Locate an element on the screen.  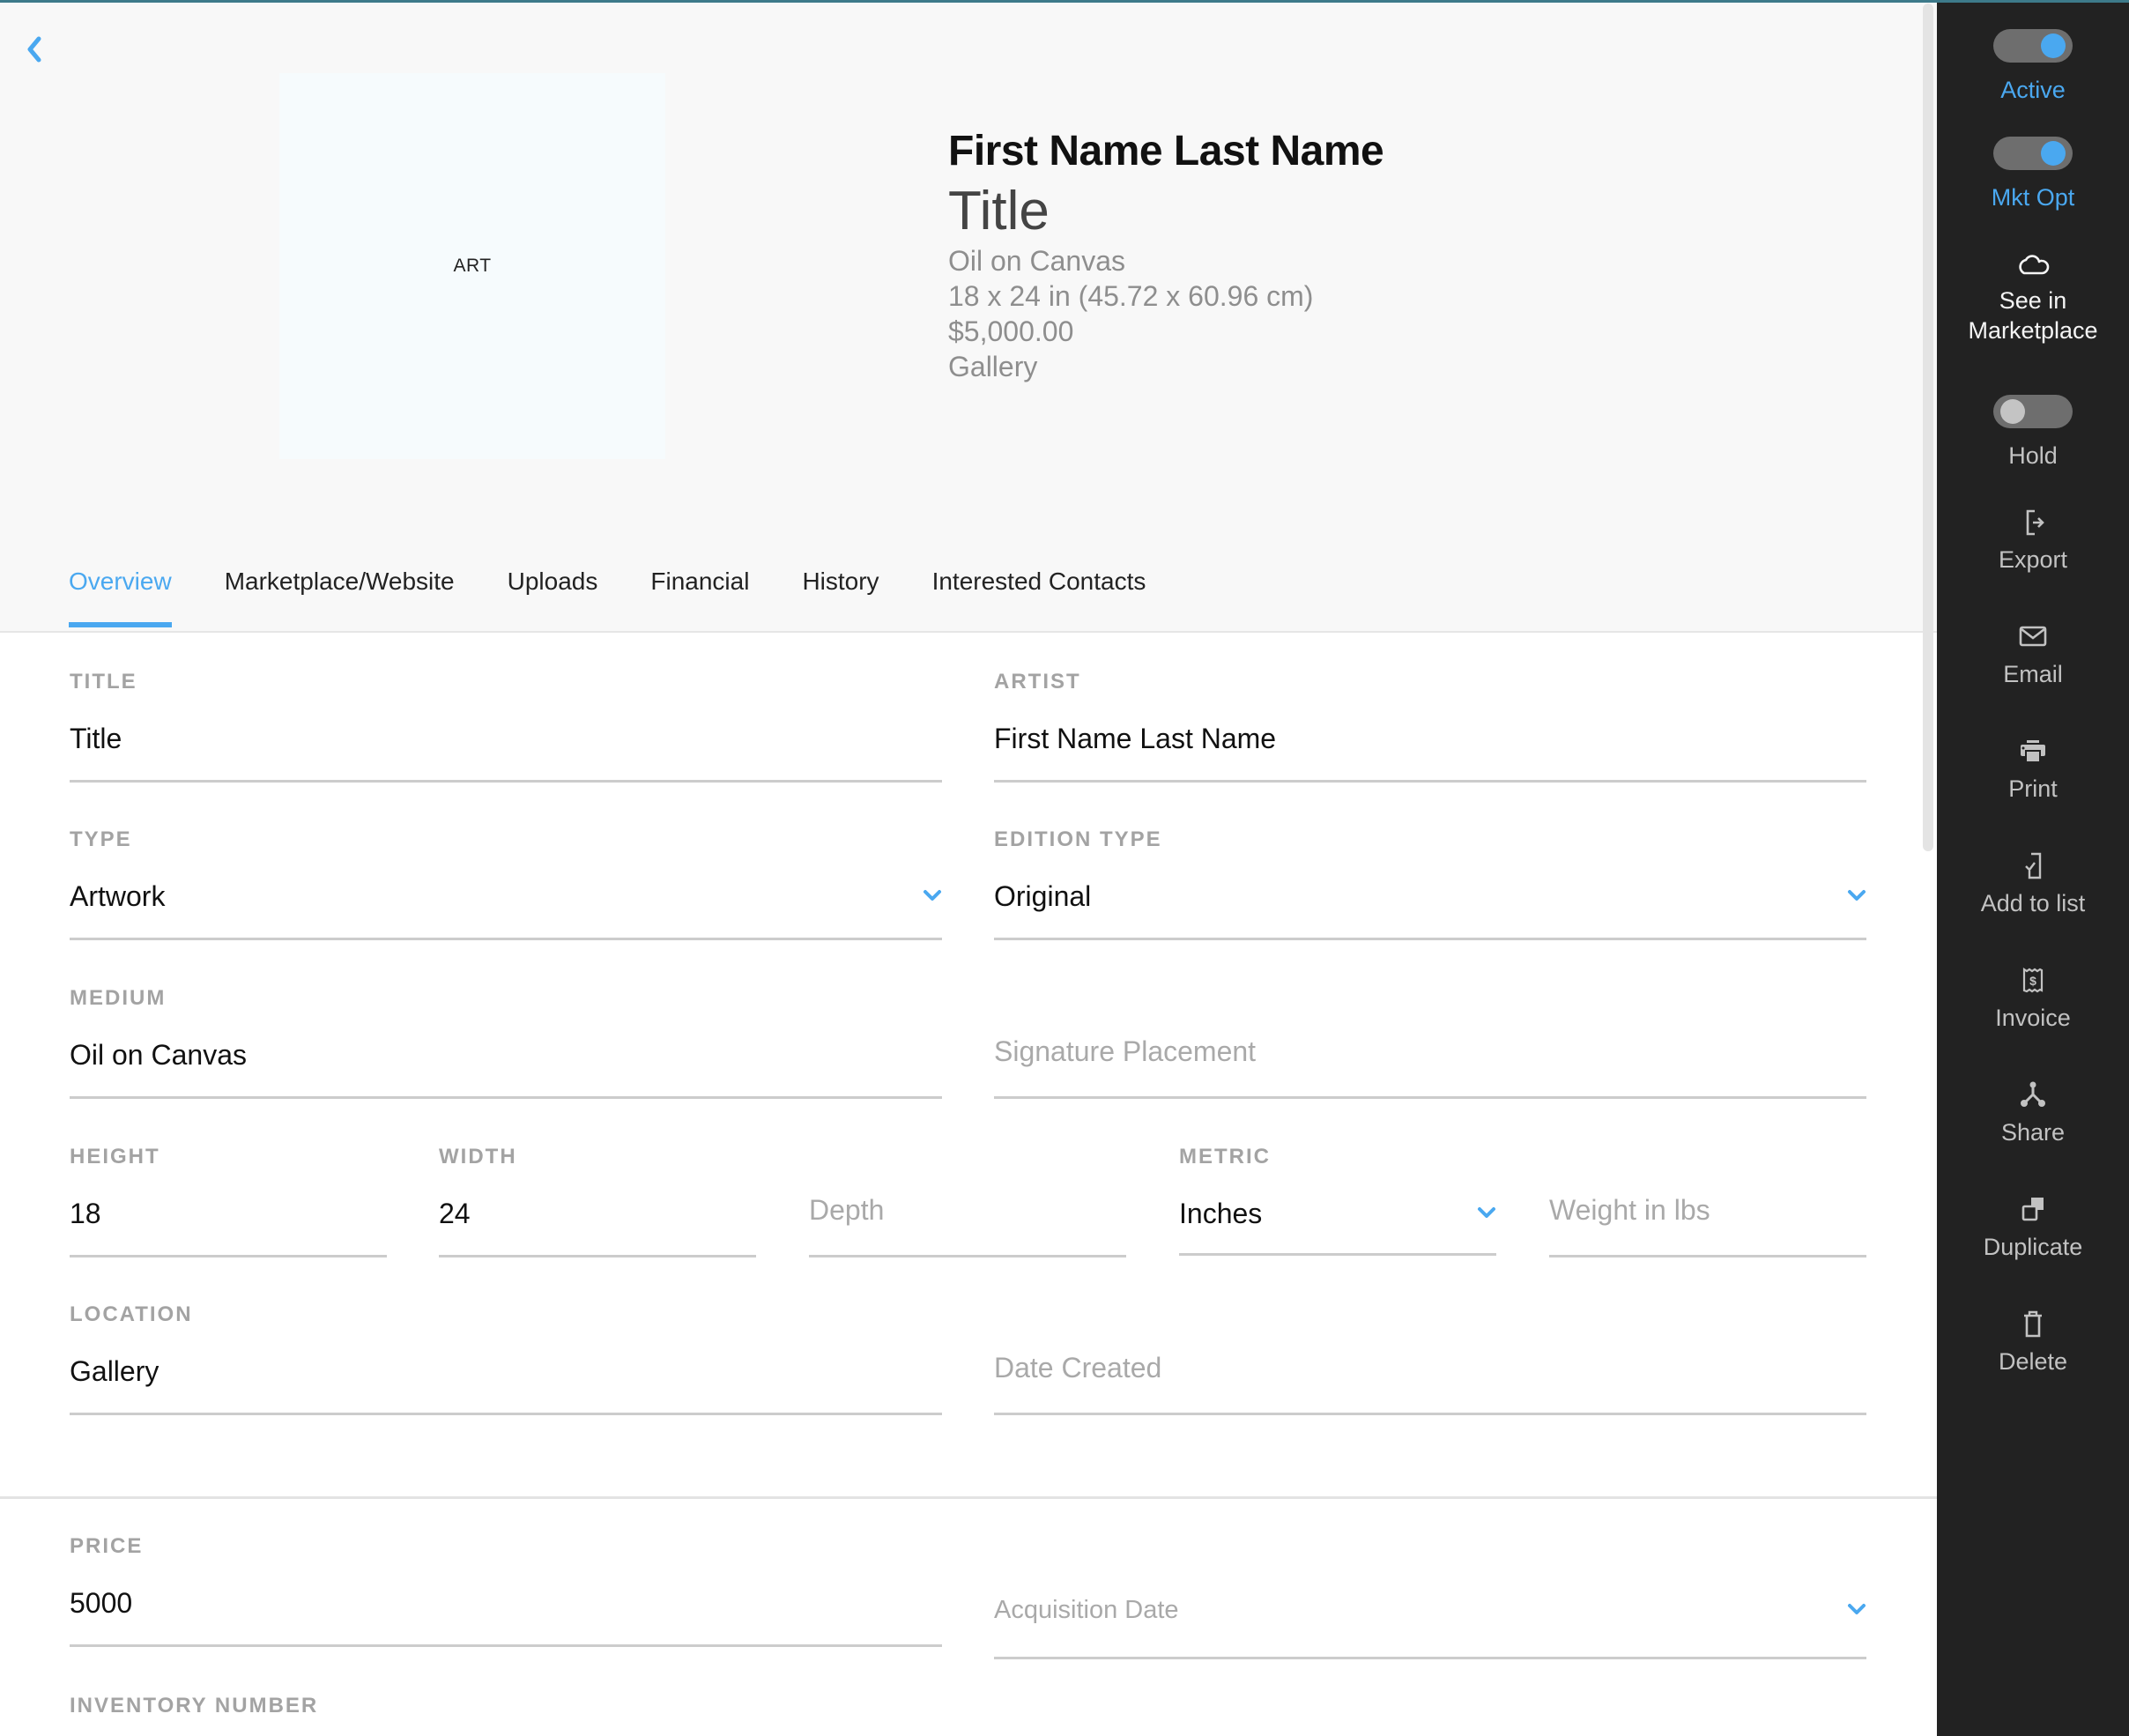
list-check-icon is located at coordinates (2033, 865).